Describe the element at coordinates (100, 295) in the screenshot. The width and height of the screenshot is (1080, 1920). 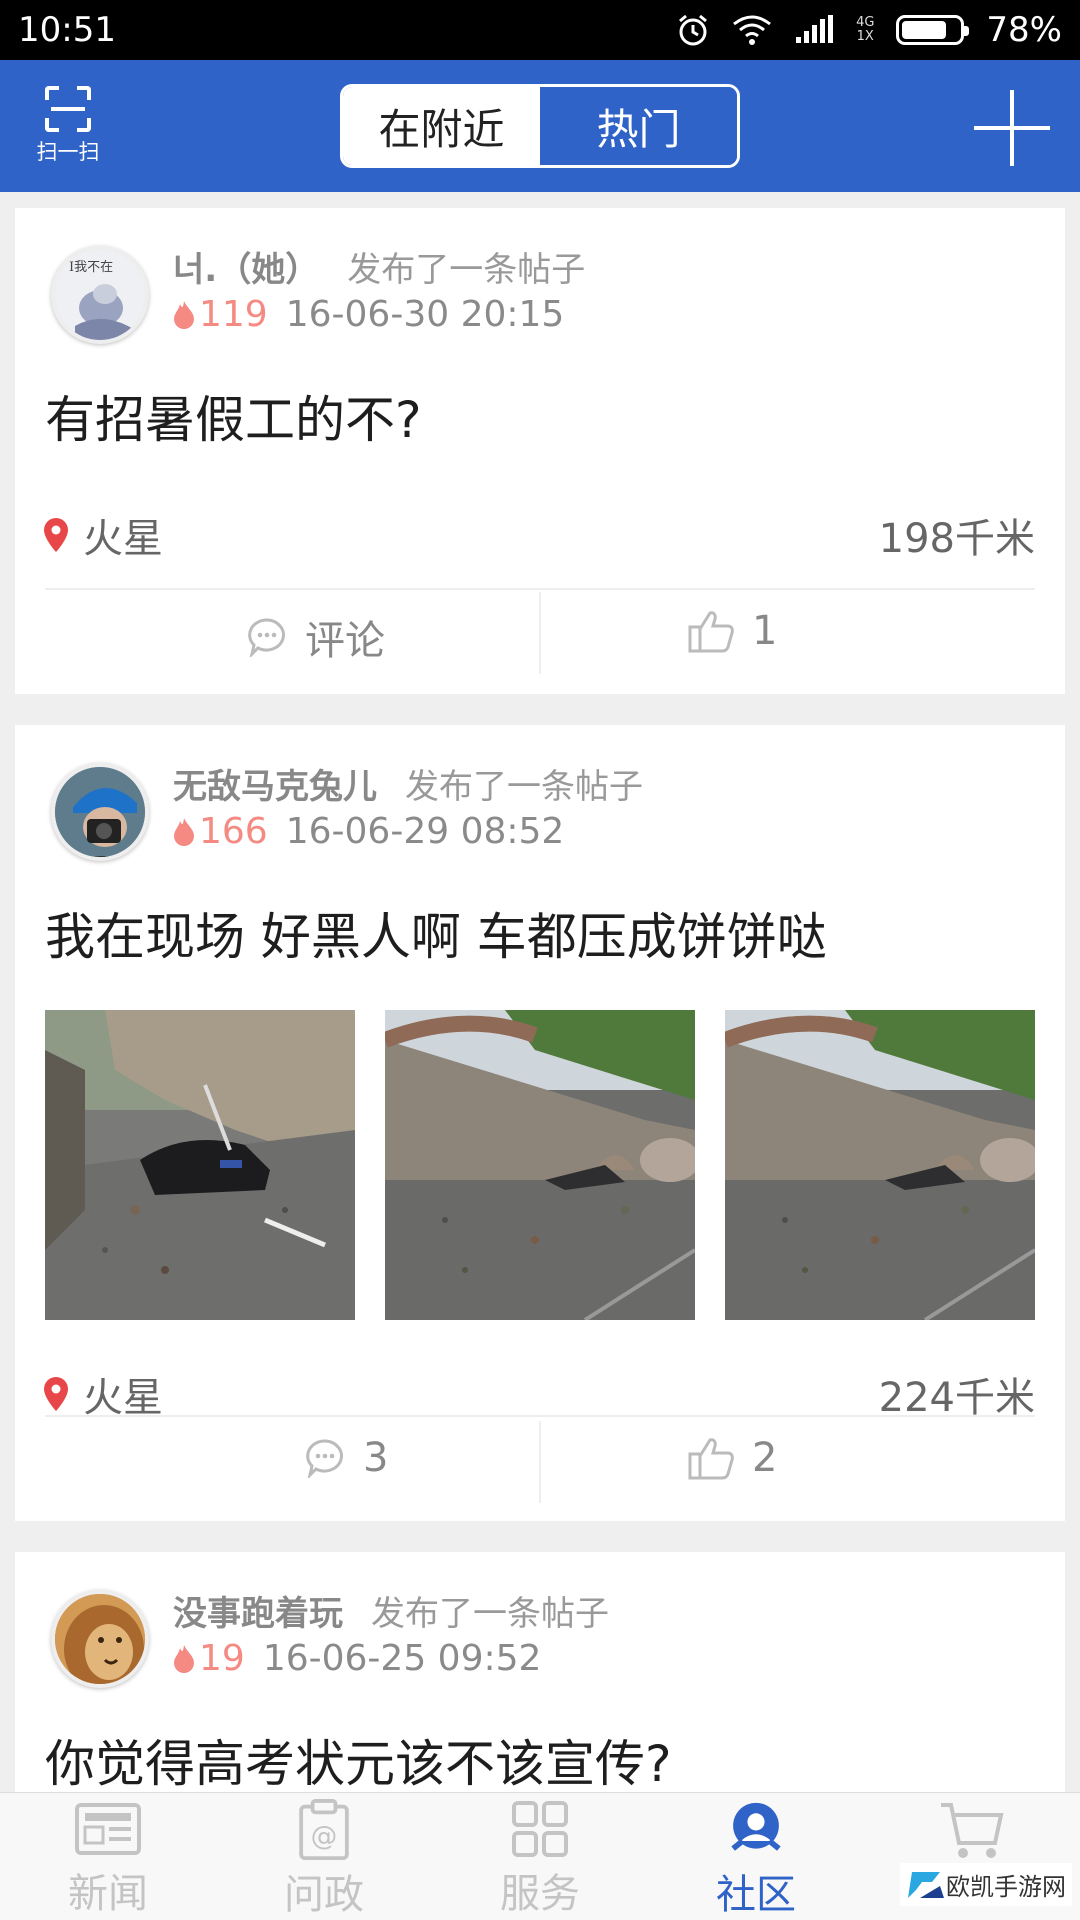
I see `avatar: I我不在` at that location.